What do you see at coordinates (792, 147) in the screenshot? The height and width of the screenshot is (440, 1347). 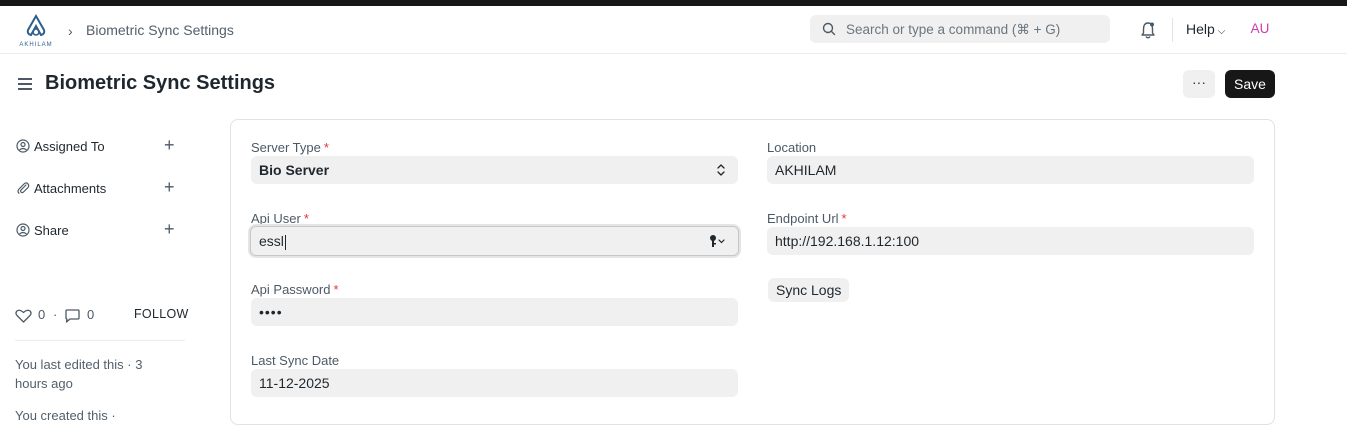 I see `field-label: Location` at bounding box center [792, 147].